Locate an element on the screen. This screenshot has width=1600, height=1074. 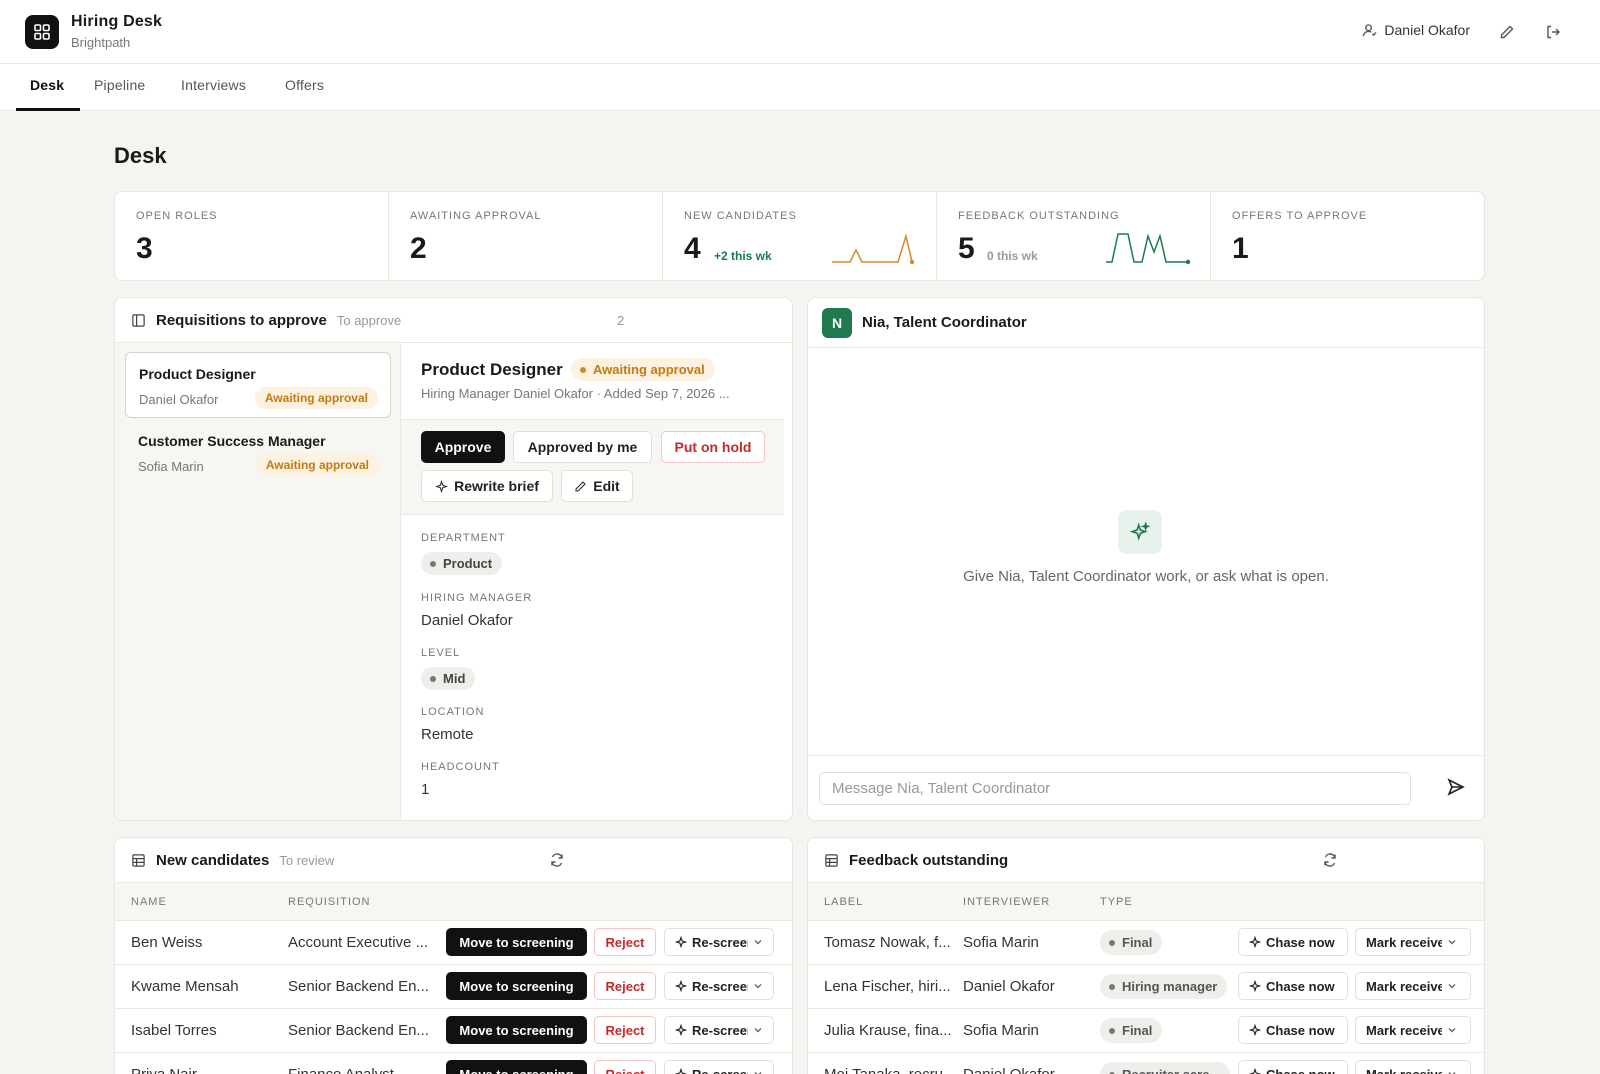
user-name: Daniel Okafor is located at coordinates (1427, 30).